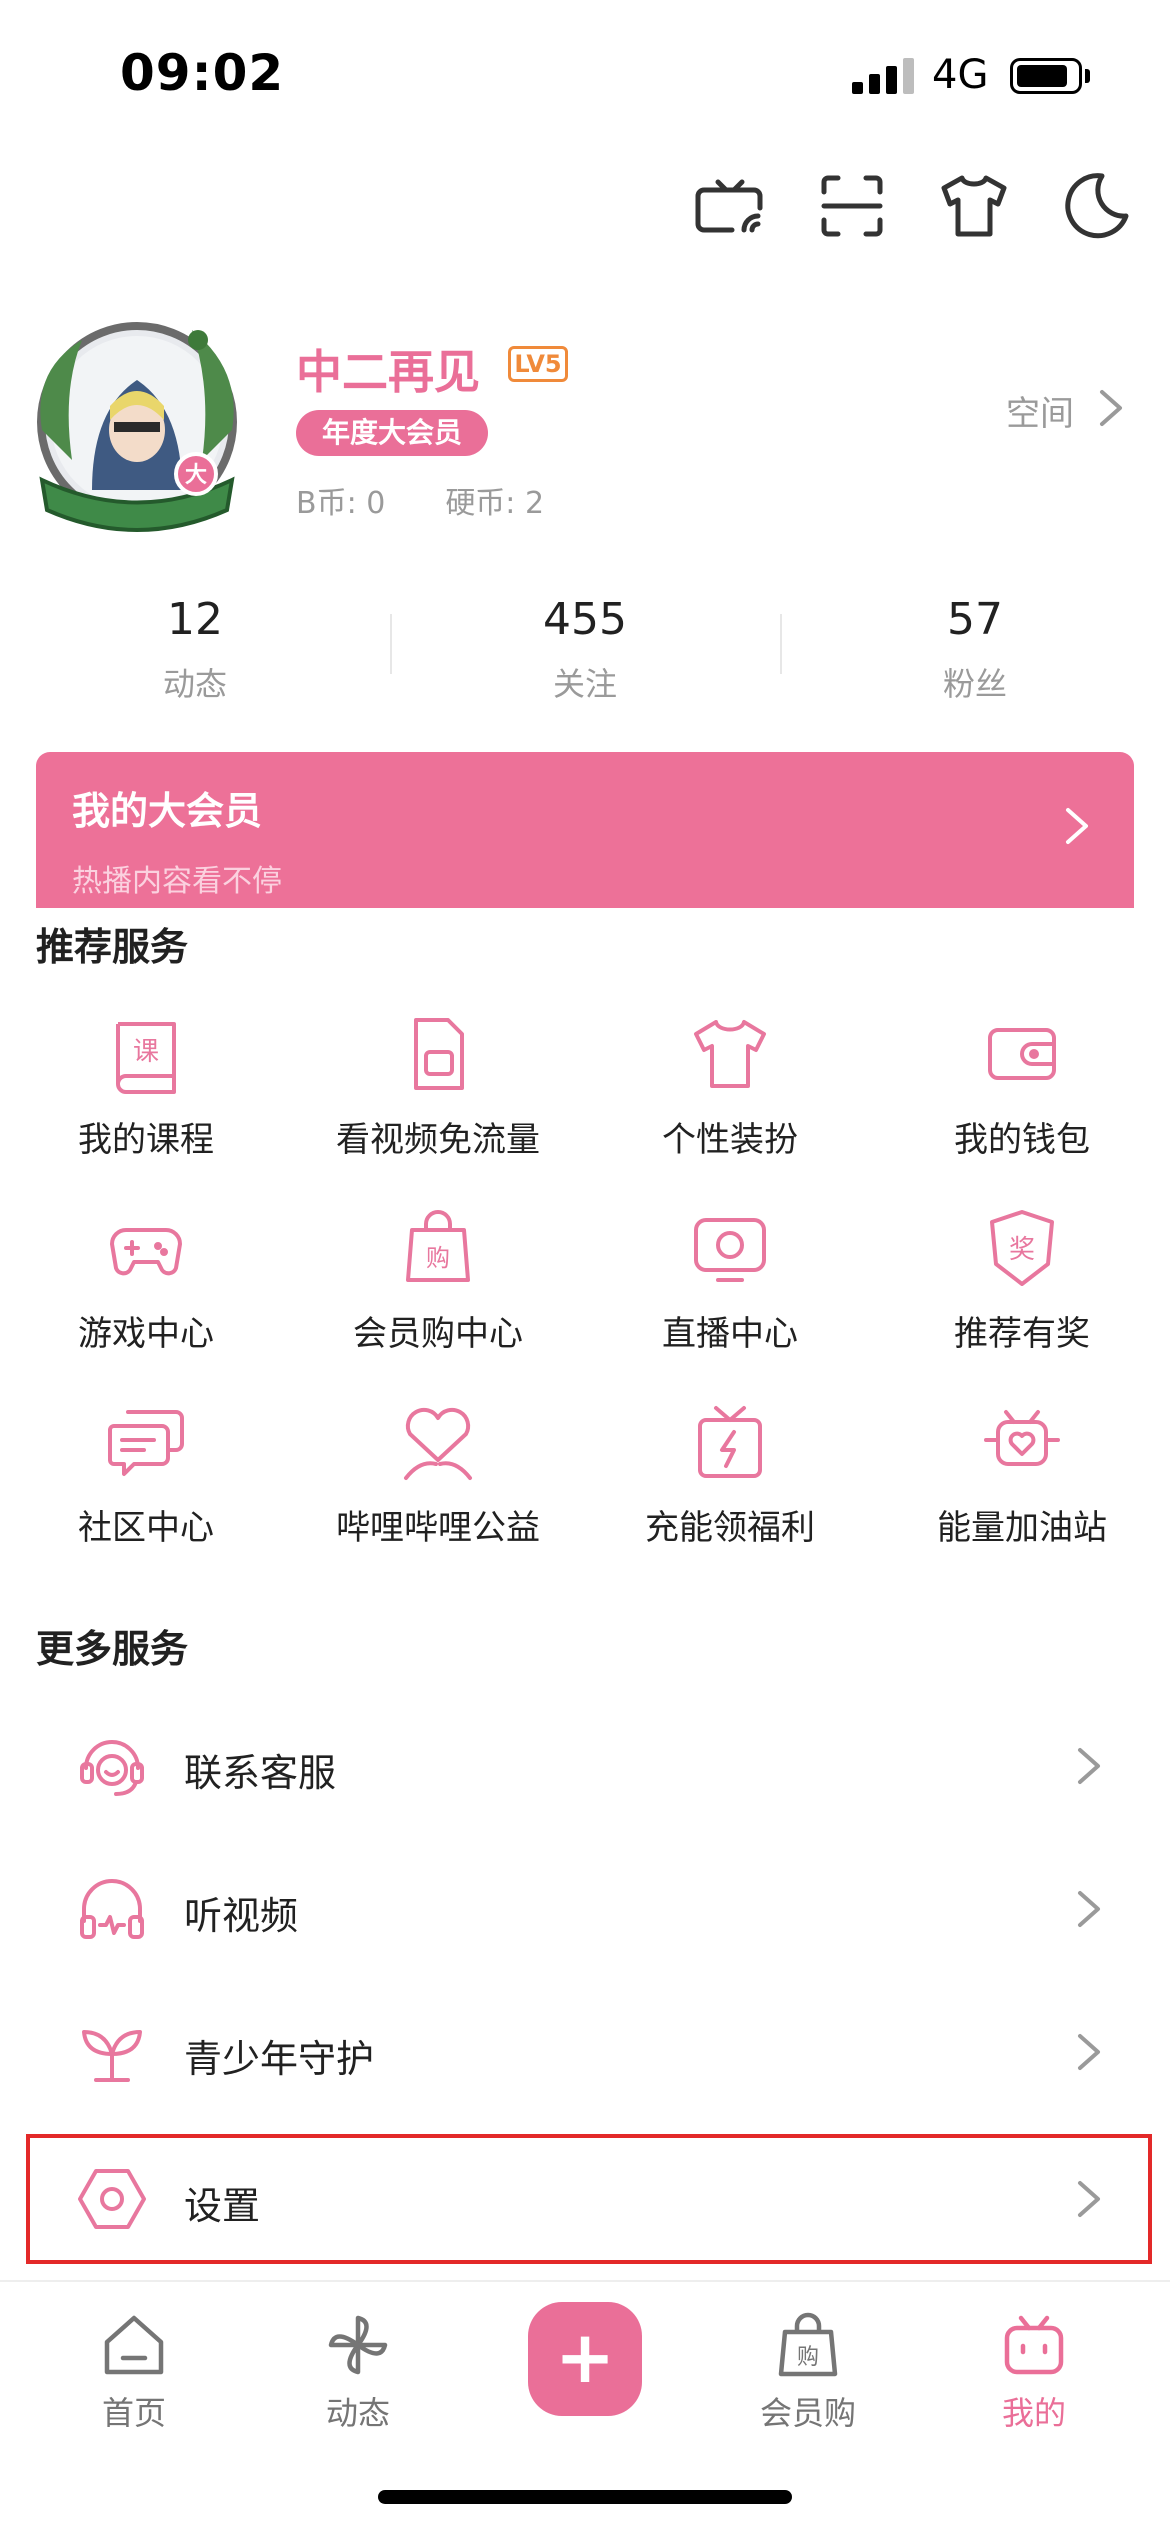 The width and height of the screenshot is (1170, 2532). I want to click on tab-home: 首页, so click(134, 2372).